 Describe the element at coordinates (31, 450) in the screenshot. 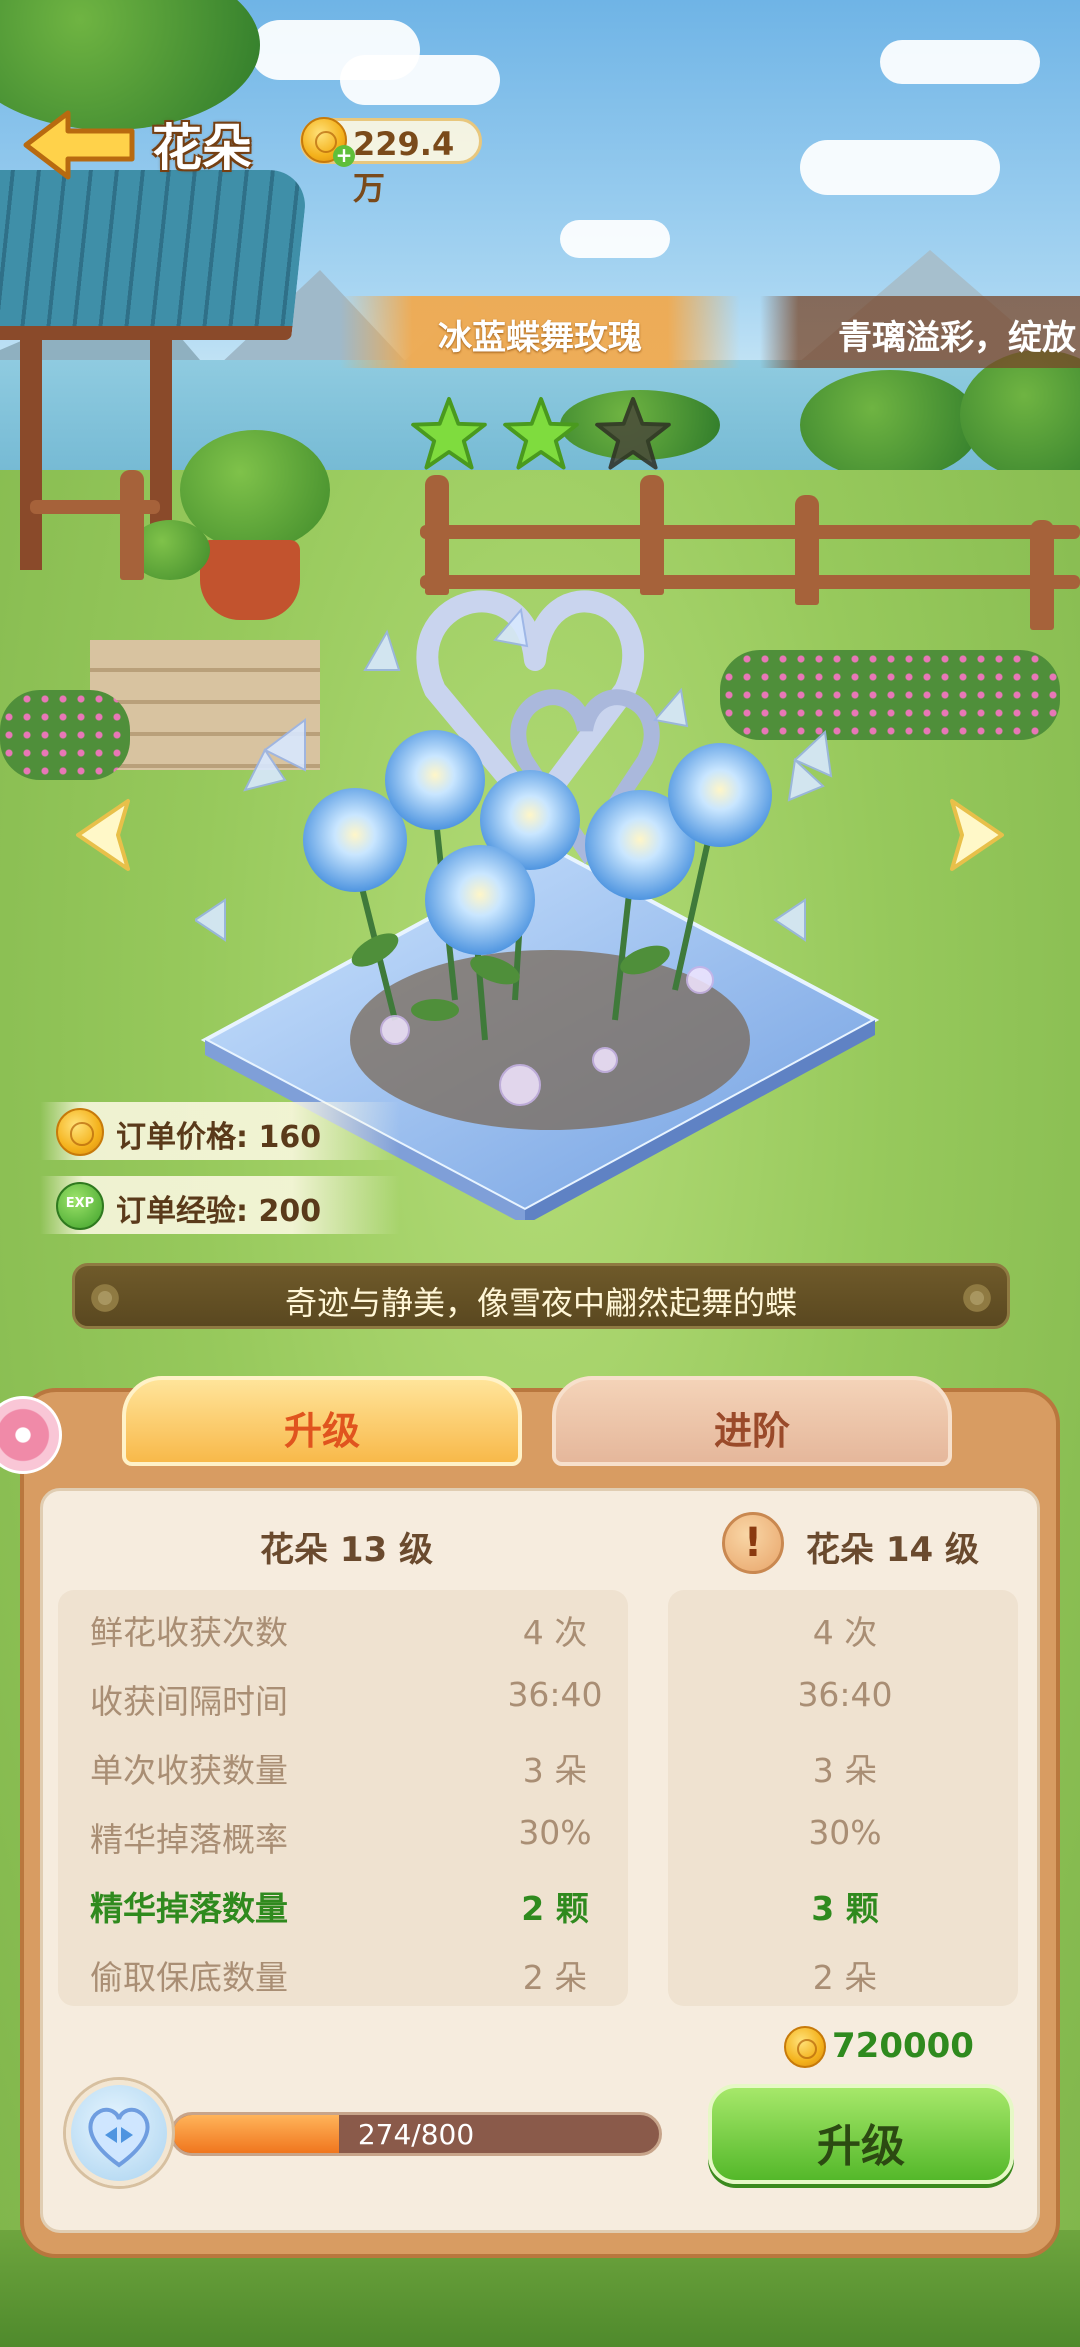

I see `pavilion-post` at that location.